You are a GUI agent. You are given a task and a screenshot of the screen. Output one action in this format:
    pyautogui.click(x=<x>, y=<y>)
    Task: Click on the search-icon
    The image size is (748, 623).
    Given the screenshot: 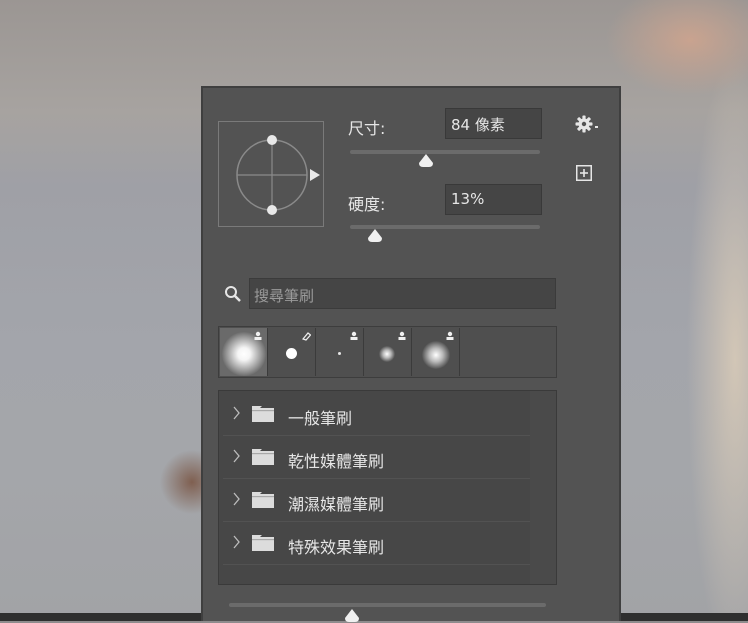 What is the action you would take?
    pyautogui.click(x=233, y=294)
    